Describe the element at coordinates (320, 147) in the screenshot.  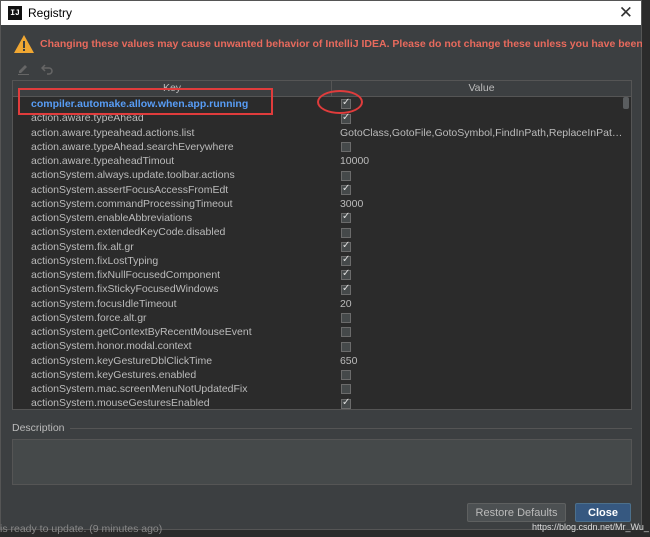
I see `table-row: action.aware.typeAhead.searchEverywhere` at that location.